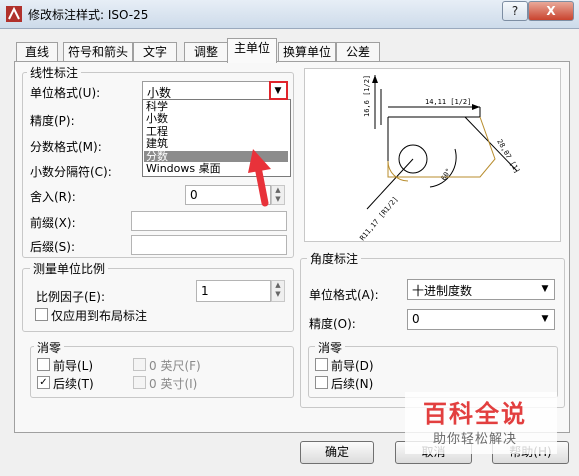  I want to click on preview-dim-top: 14,11 [1/2], so click(448, 102).